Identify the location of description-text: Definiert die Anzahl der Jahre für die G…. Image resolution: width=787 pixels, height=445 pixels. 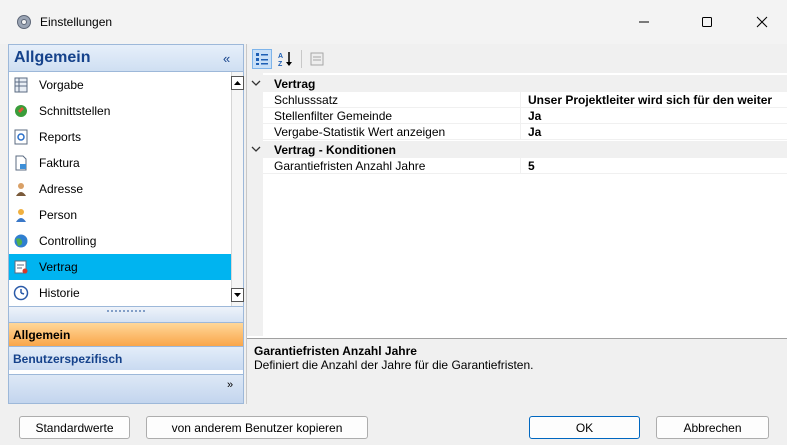
(394, 365).